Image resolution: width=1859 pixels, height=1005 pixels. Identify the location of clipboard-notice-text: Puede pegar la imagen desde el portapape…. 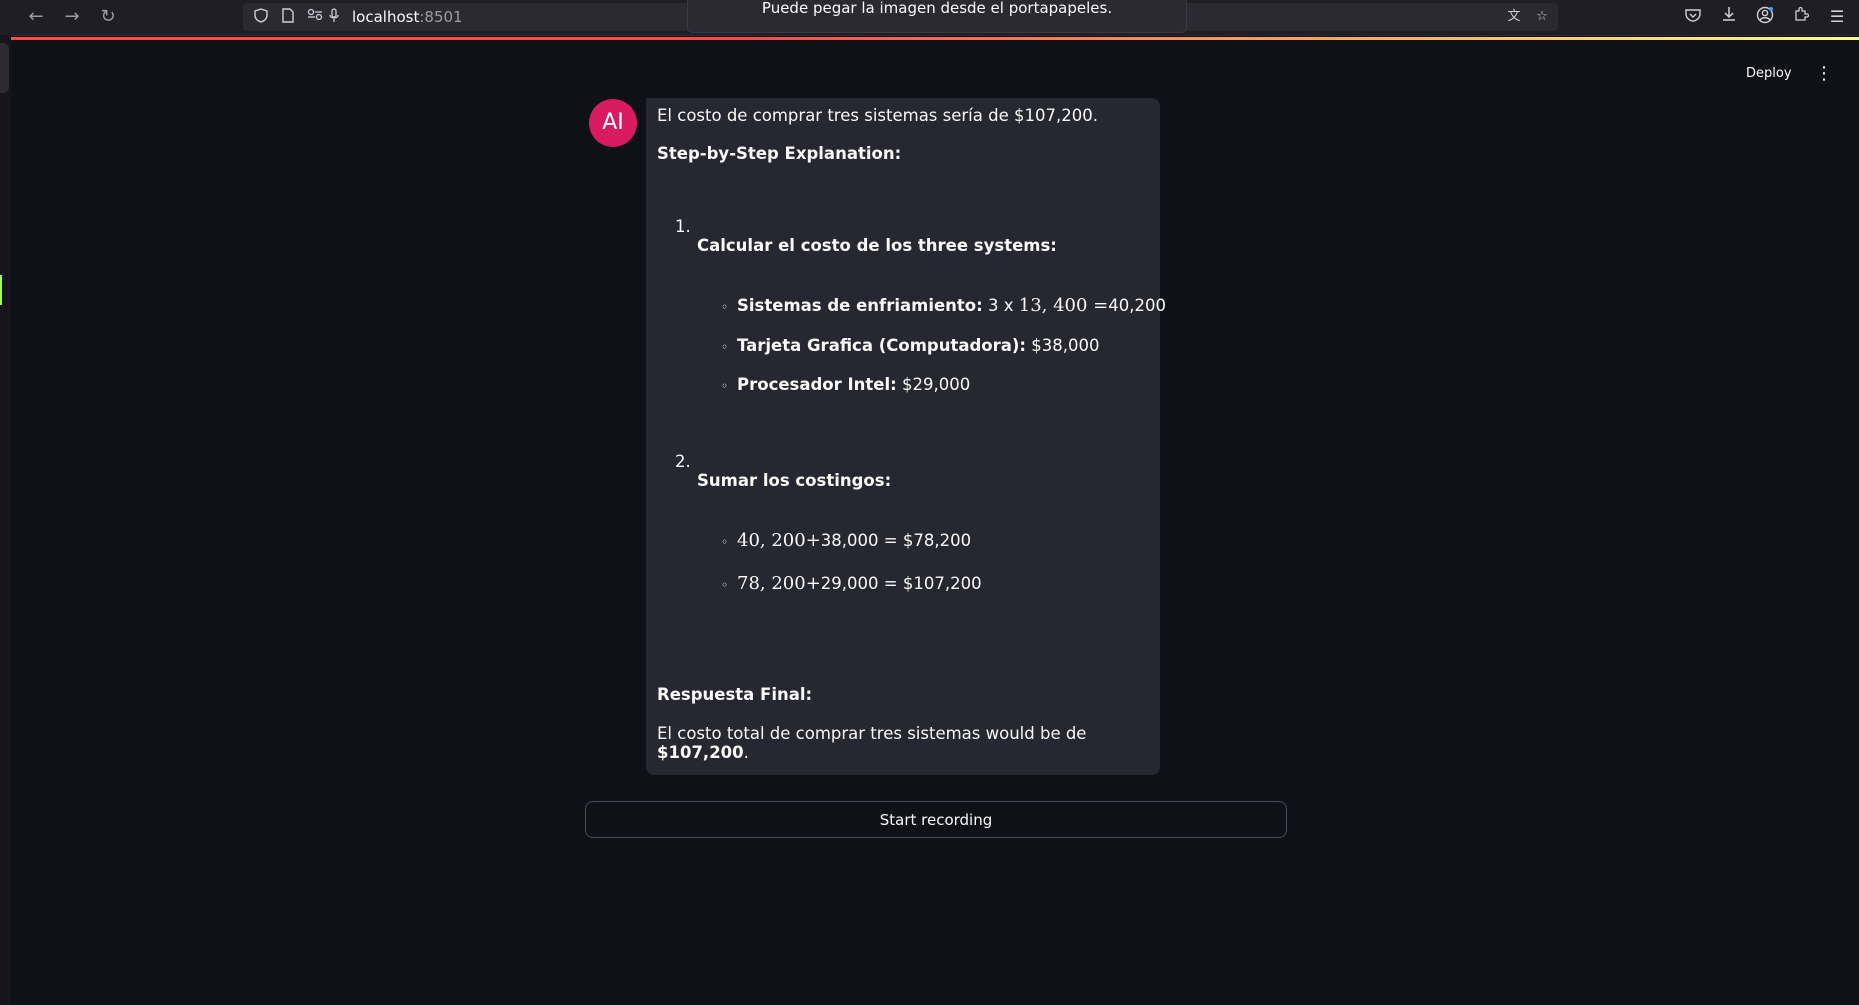
(937, 8).